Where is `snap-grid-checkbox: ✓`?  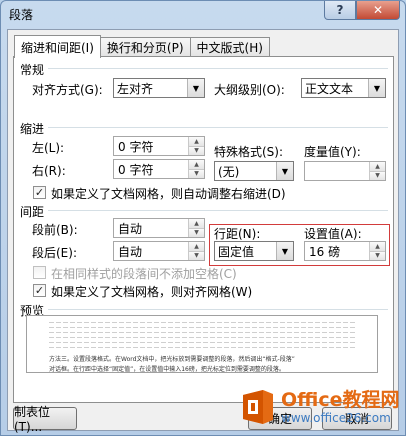 snap-grid-checkbox: ✓ is located at coordinates (39, 290).